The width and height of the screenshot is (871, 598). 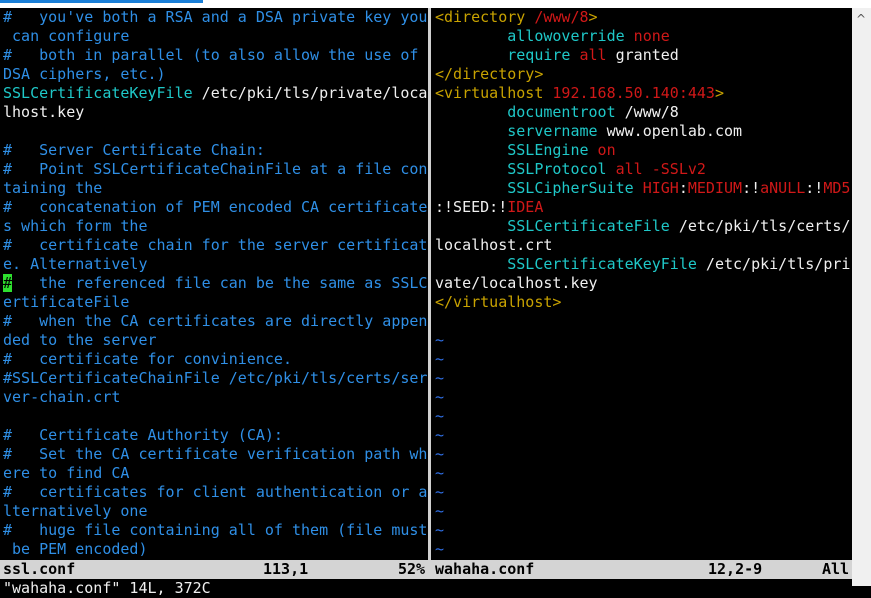 What do you see at coordinates (760, 226) in the screenshot?
I see `code-token: /etc/pki/tls/certs/` at bounding box center [760, 226].